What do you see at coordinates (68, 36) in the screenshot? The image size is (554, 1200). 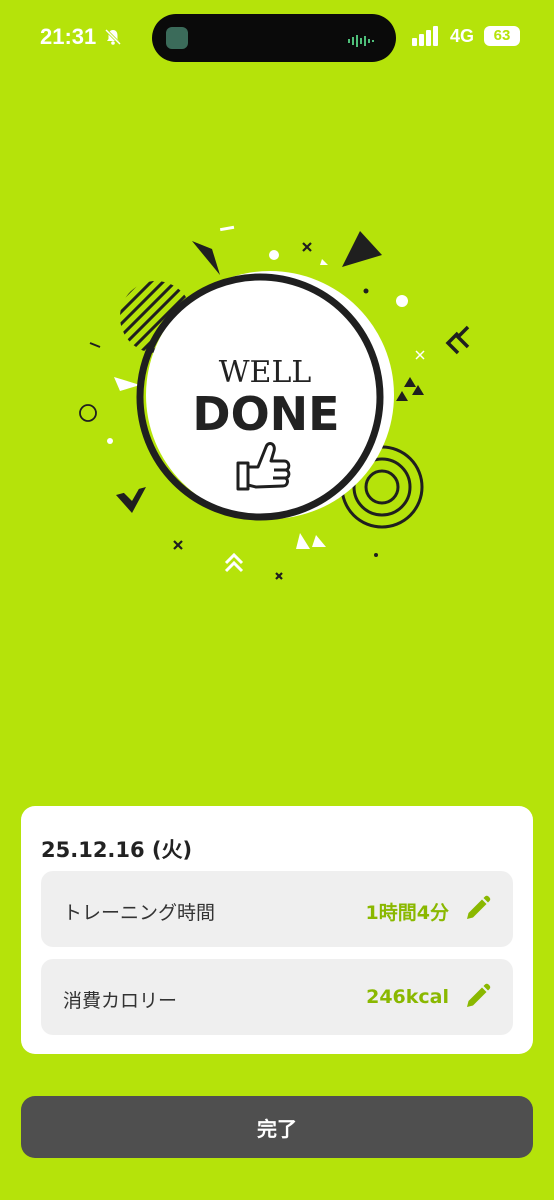 I see `status-time: 21:31` at bounding box center [68, 36].